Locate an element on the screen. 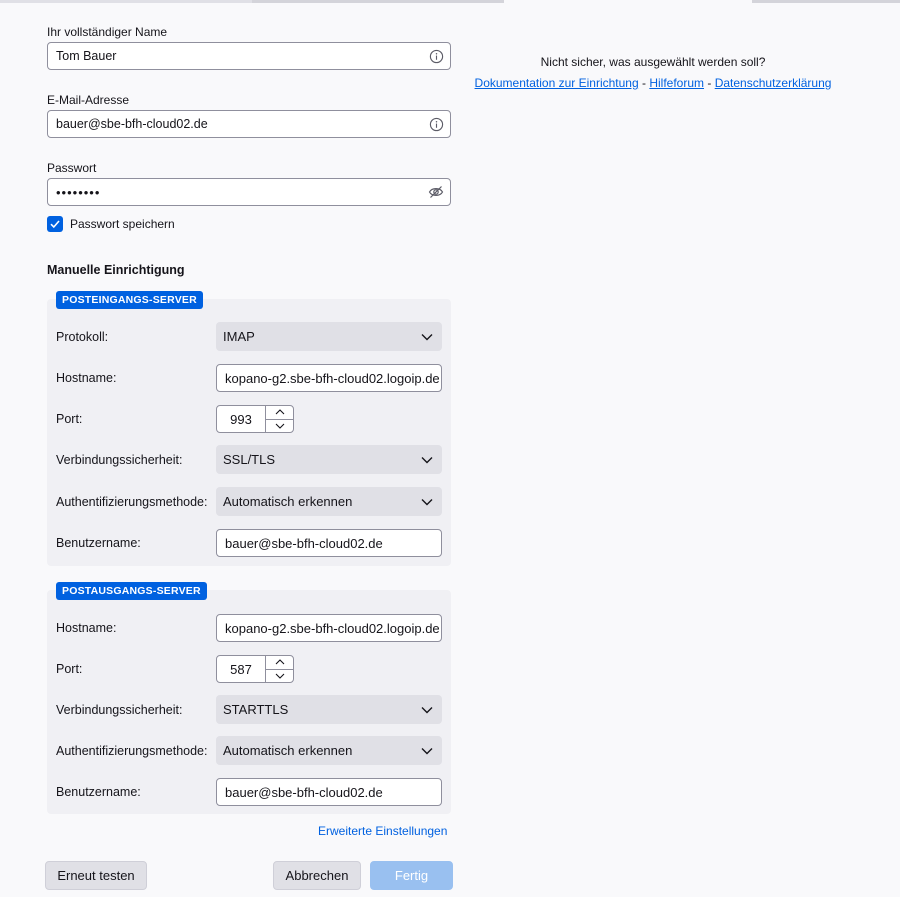 This screenshot has height=897, width=900. privacy-link: Datenschutzerklärung is located at coordinates (773, 83).